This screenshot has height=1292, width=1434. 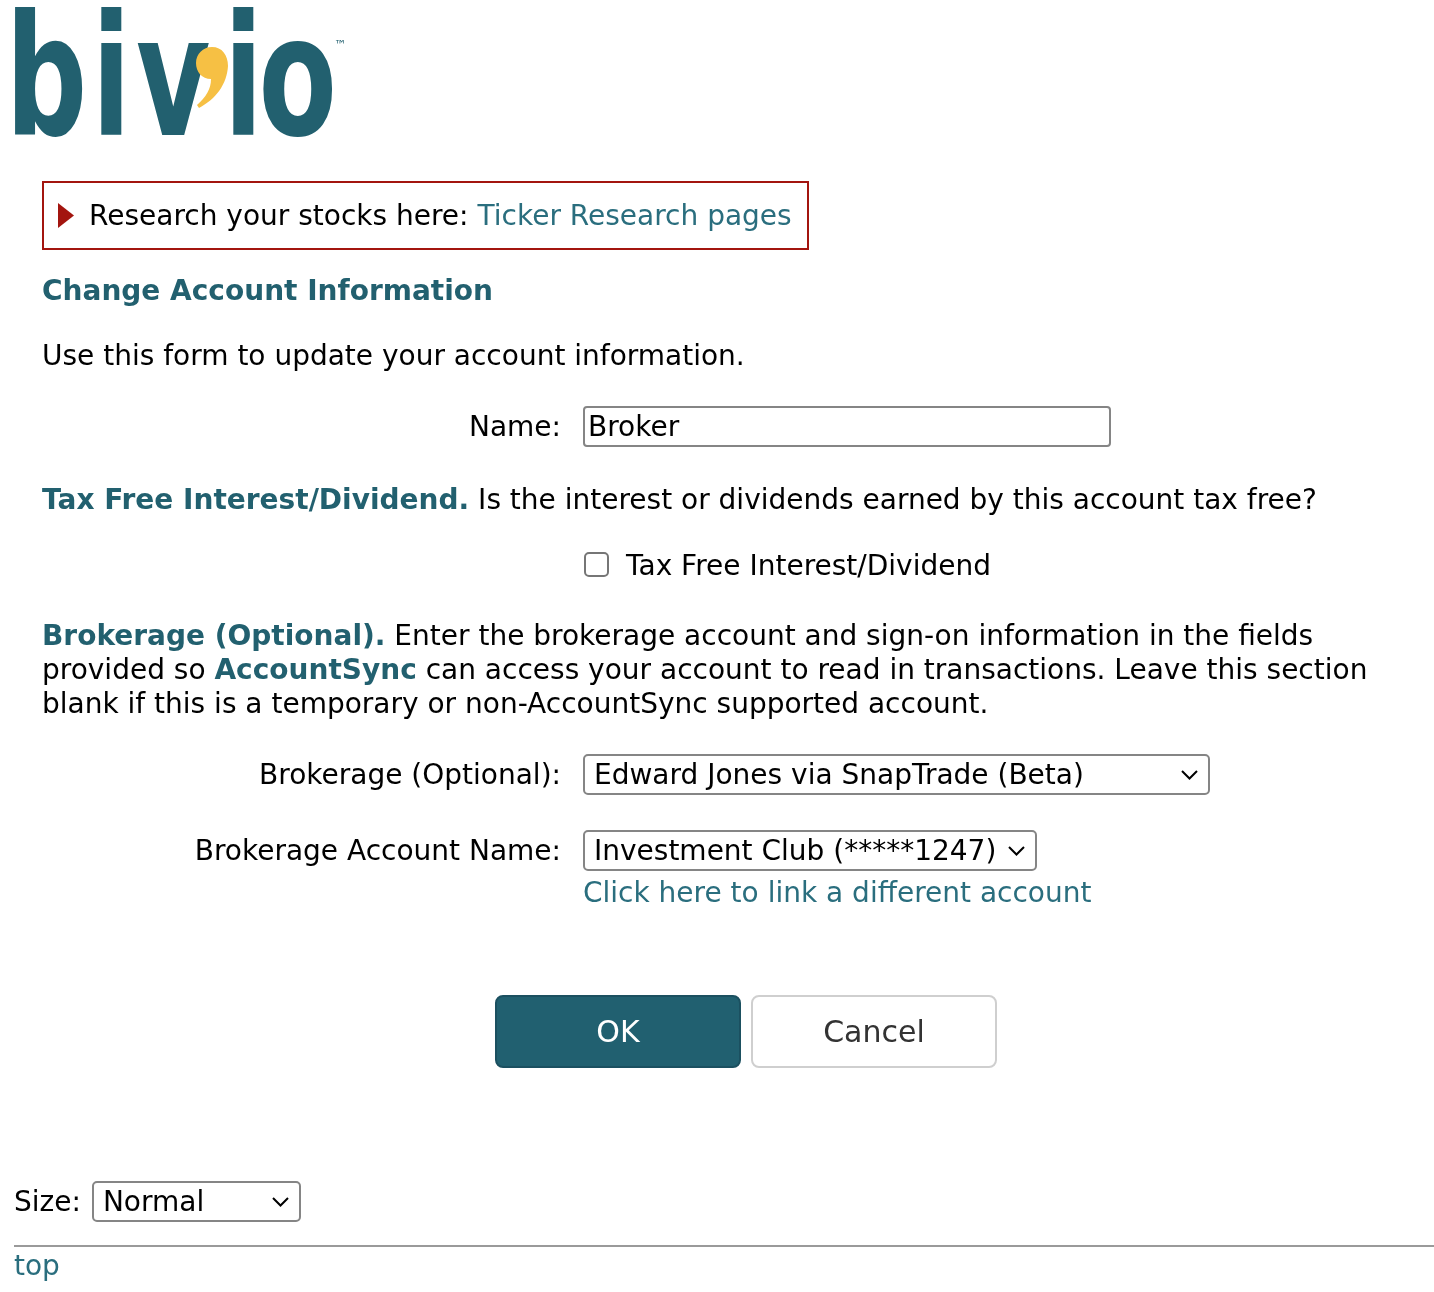 I want to click on description-text: Tax Free Interest/Dividend. Is the interest or dividends earned by this account tax free?, so click(x=680, y=500).